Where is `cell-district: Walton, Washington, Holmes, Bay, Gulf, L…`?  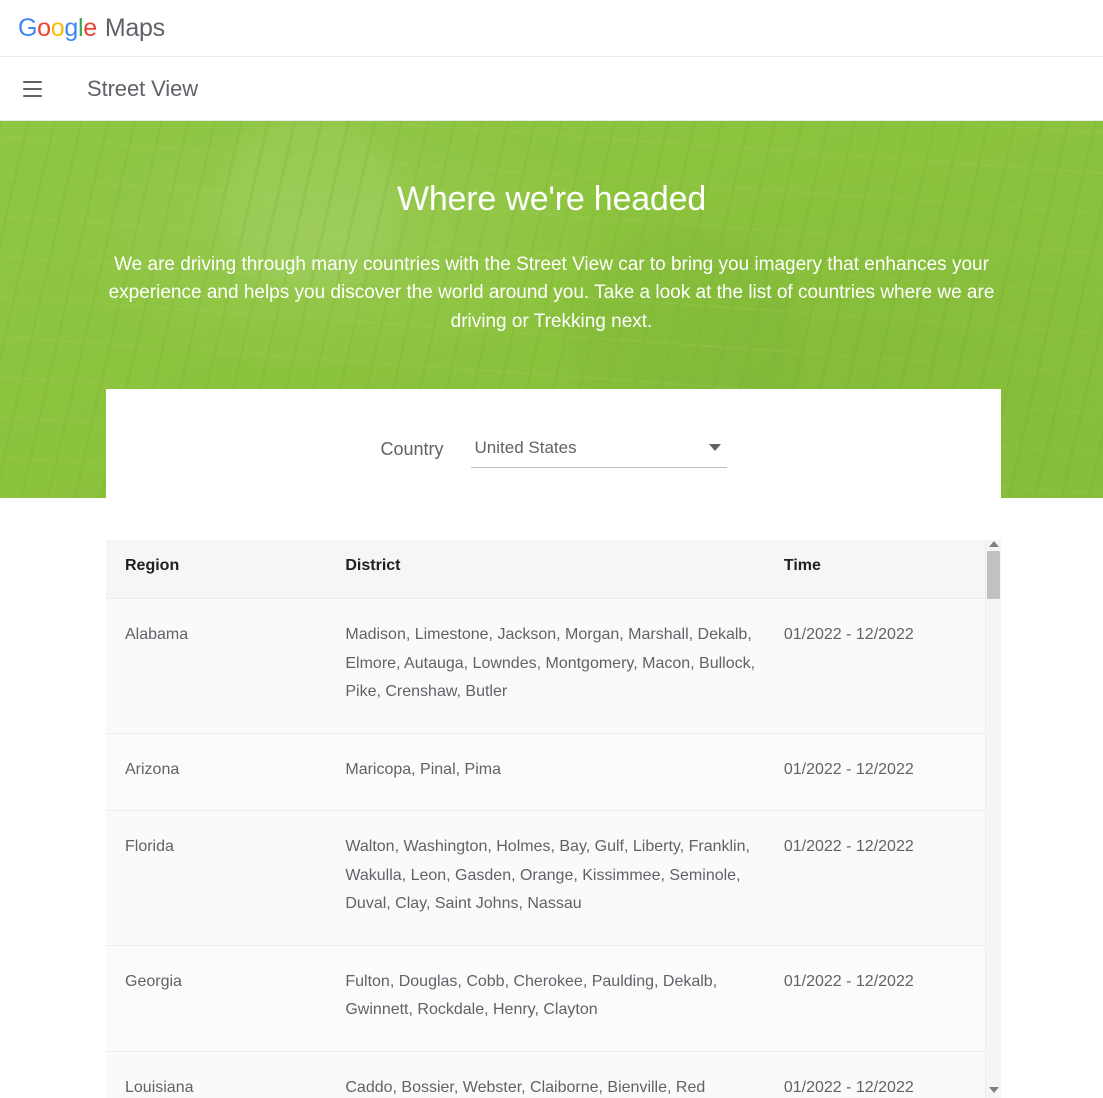 cell-district: Walton, Washington, Holmes, Bay, Gulf, L… is located at coordinates (564, 878).